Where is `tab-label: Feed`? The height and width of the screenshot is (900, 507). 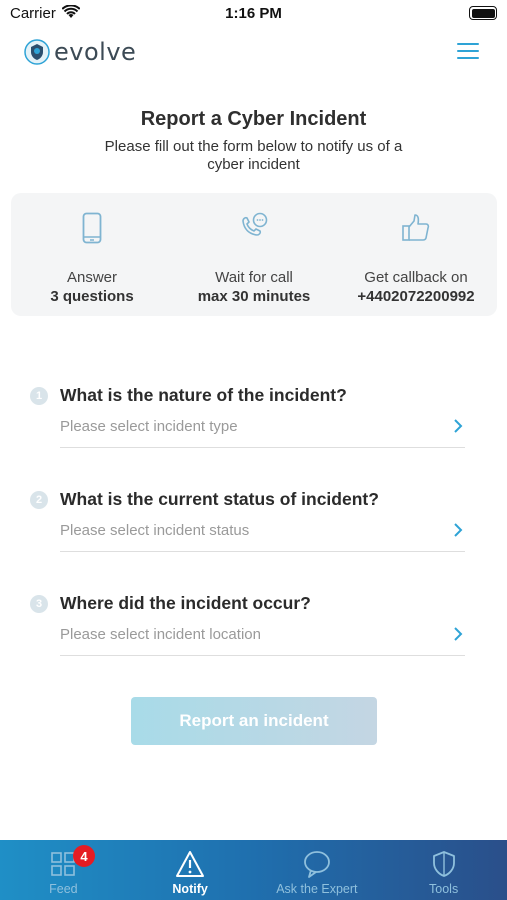
tab-label: Feed is located at coordinates (63, 889).